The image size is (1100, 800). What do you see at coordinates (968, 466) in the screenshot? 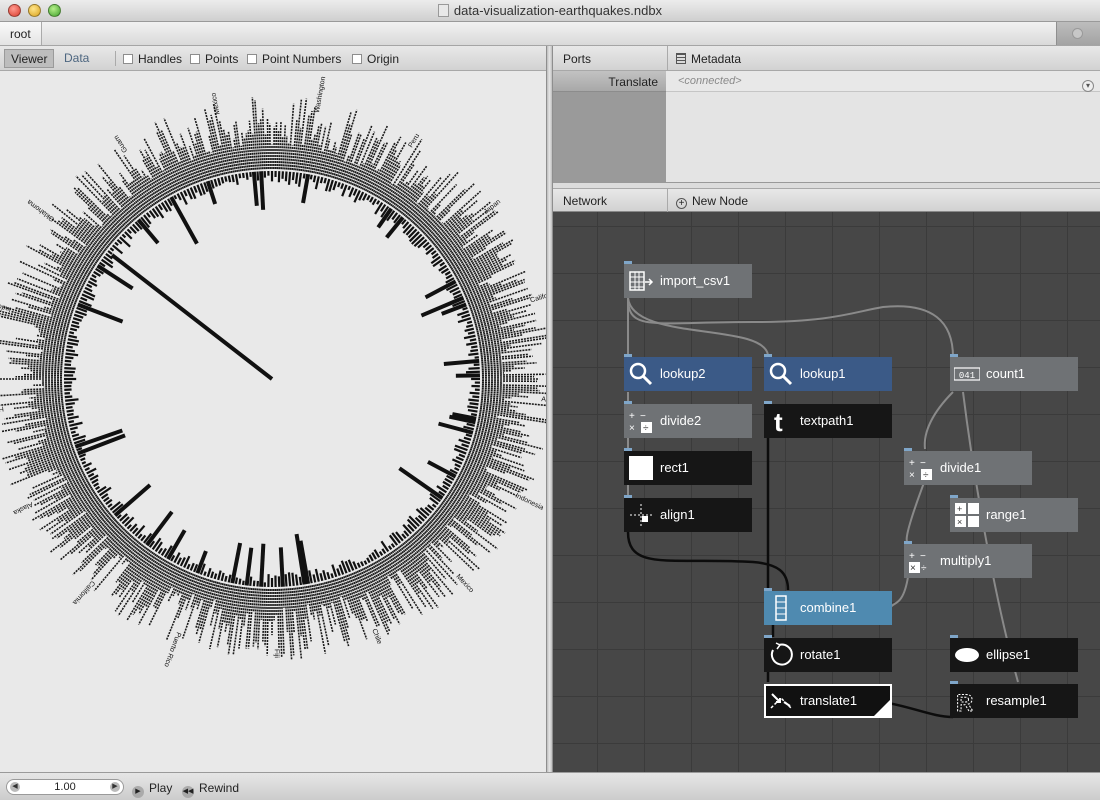
I see `node-divide1: + − × ÷ divide1` at bounding box center [968, 466].